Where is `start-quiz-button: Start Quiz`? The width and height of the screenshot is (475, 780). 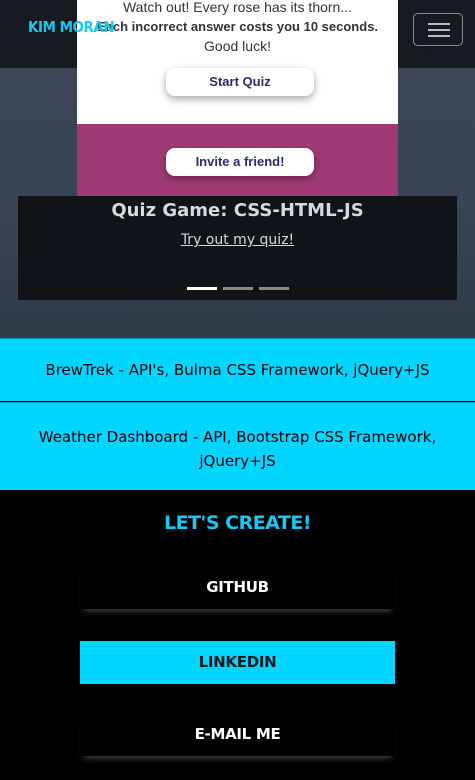
start-quiz-button: Start Quiz is located at coordinates (240, 82).